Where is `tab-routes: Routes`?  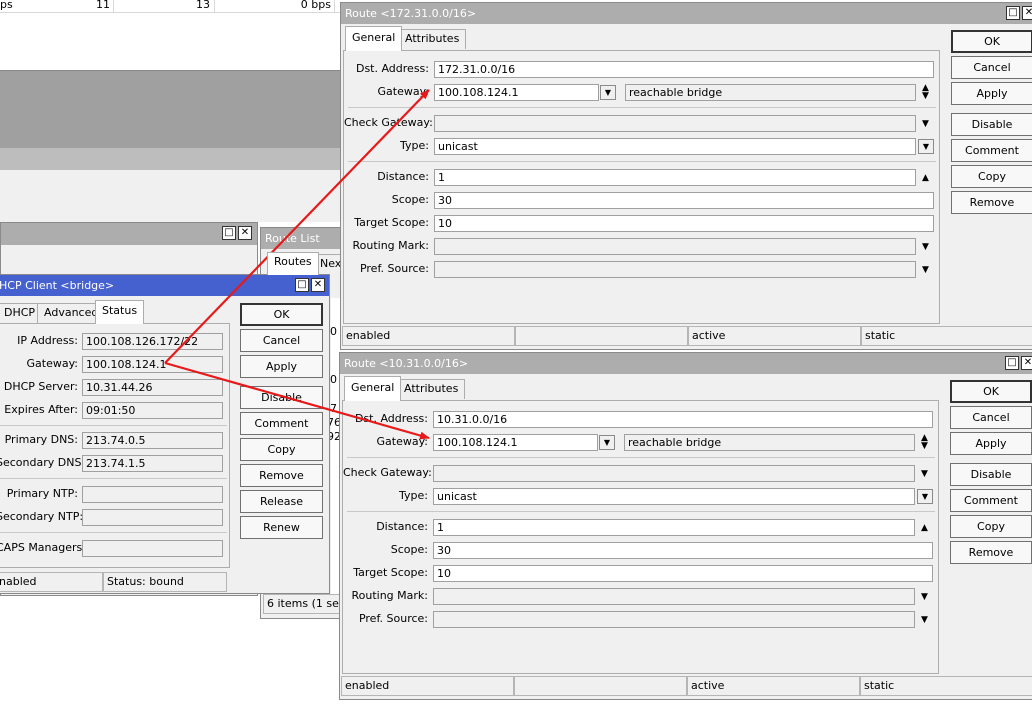
tab-routes: Routes is located at coordinates (293, 263).